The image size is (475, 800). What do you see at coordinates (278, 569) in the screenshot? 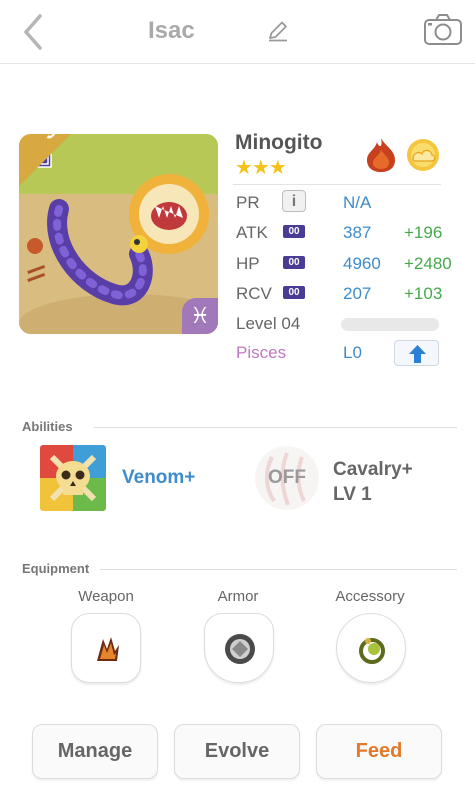
I see `equipment-divider` at bounding box center [278, 569].